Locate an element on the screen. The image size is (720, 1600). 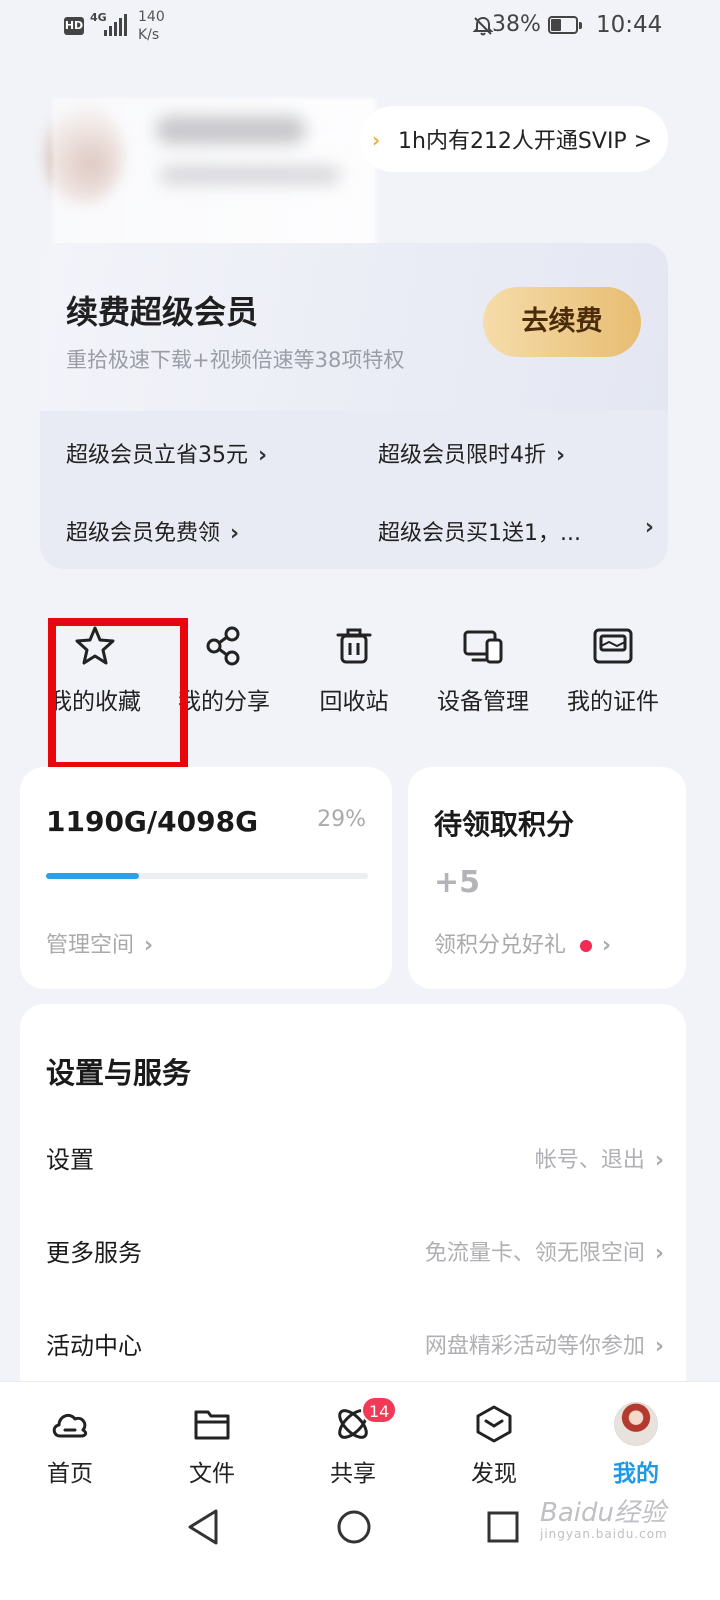
id-card-icon is located at coordinates (613, 646).